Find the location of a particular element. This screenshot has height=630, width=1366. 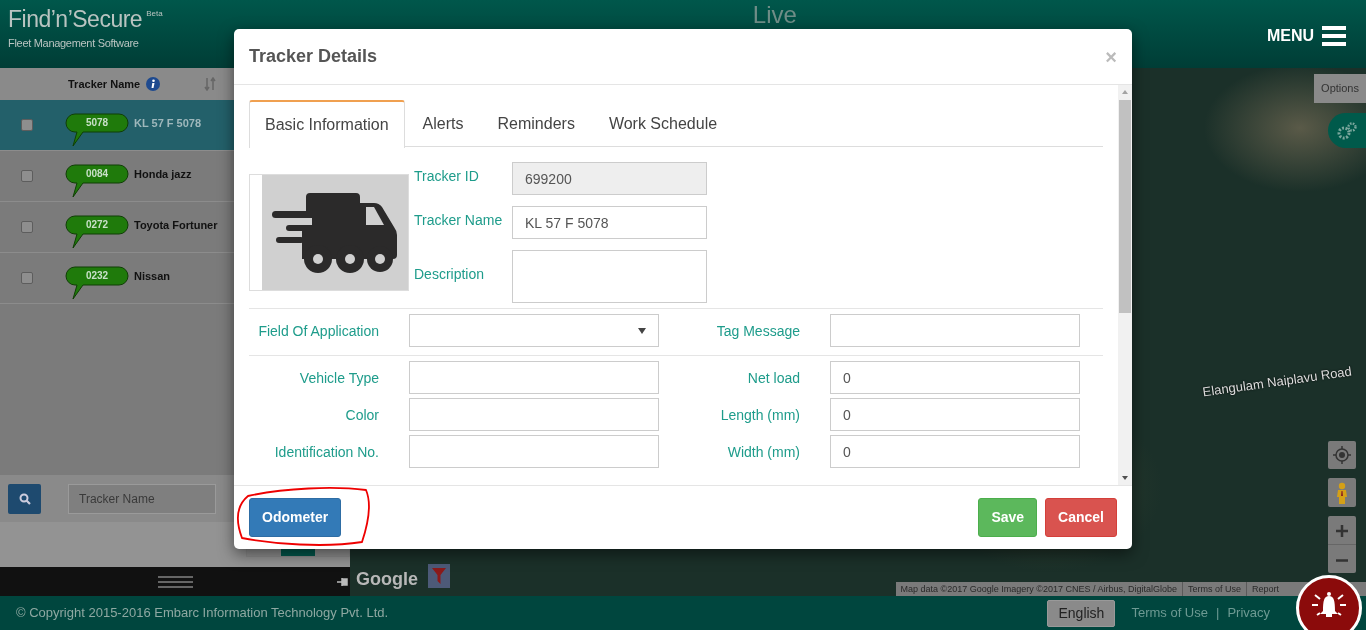

locate-button is located at coordinates (1342, 455).